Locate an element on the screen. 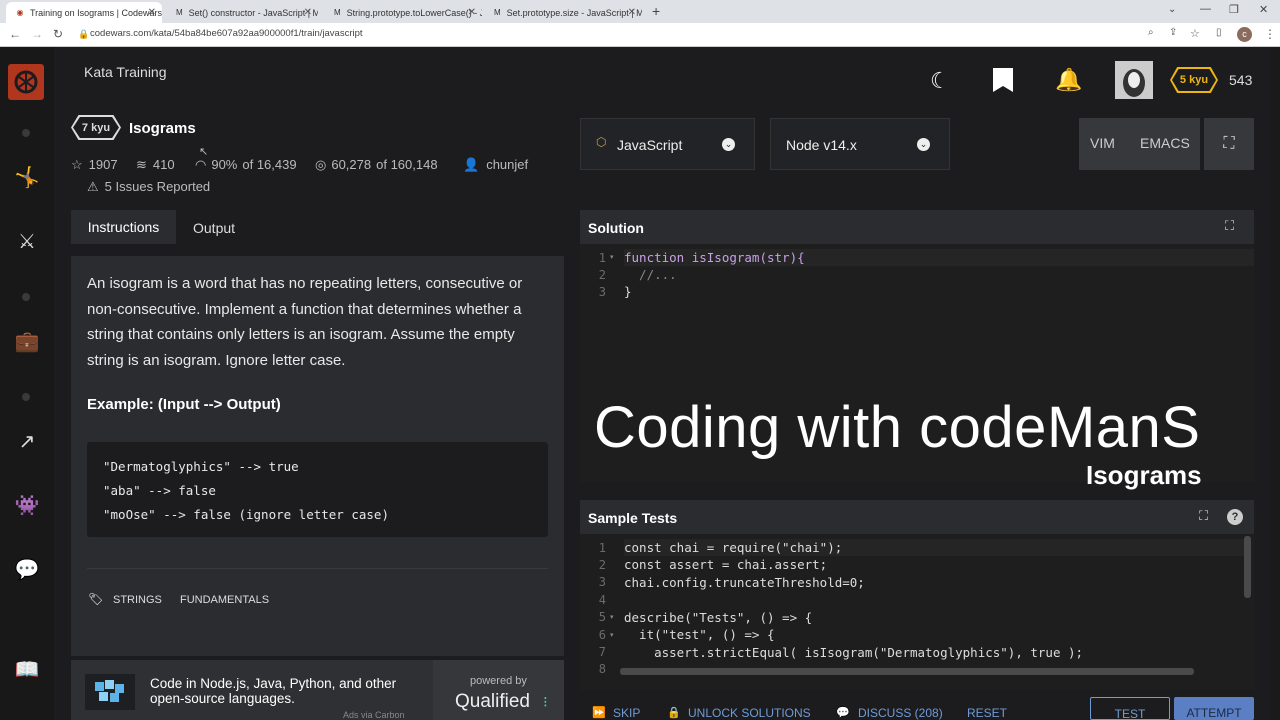  example-line: "Dermatoglyphics" --> true is located at coordinates (201, 466).